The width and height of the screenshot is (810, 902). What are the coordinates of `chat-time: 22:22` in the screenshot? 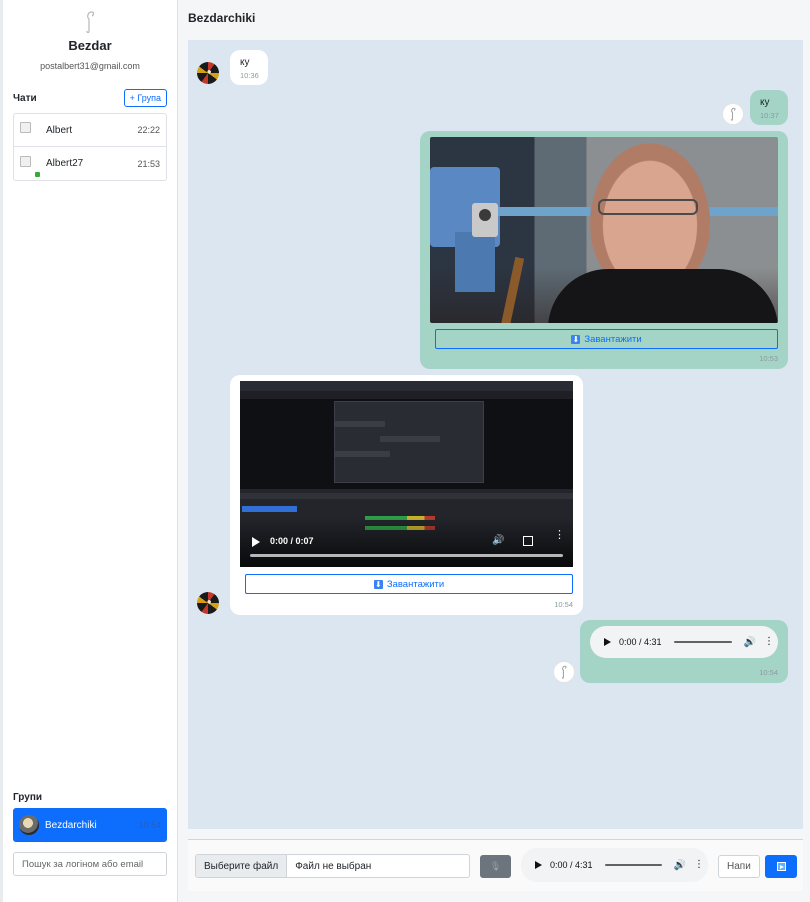 It's located at (148, 130).